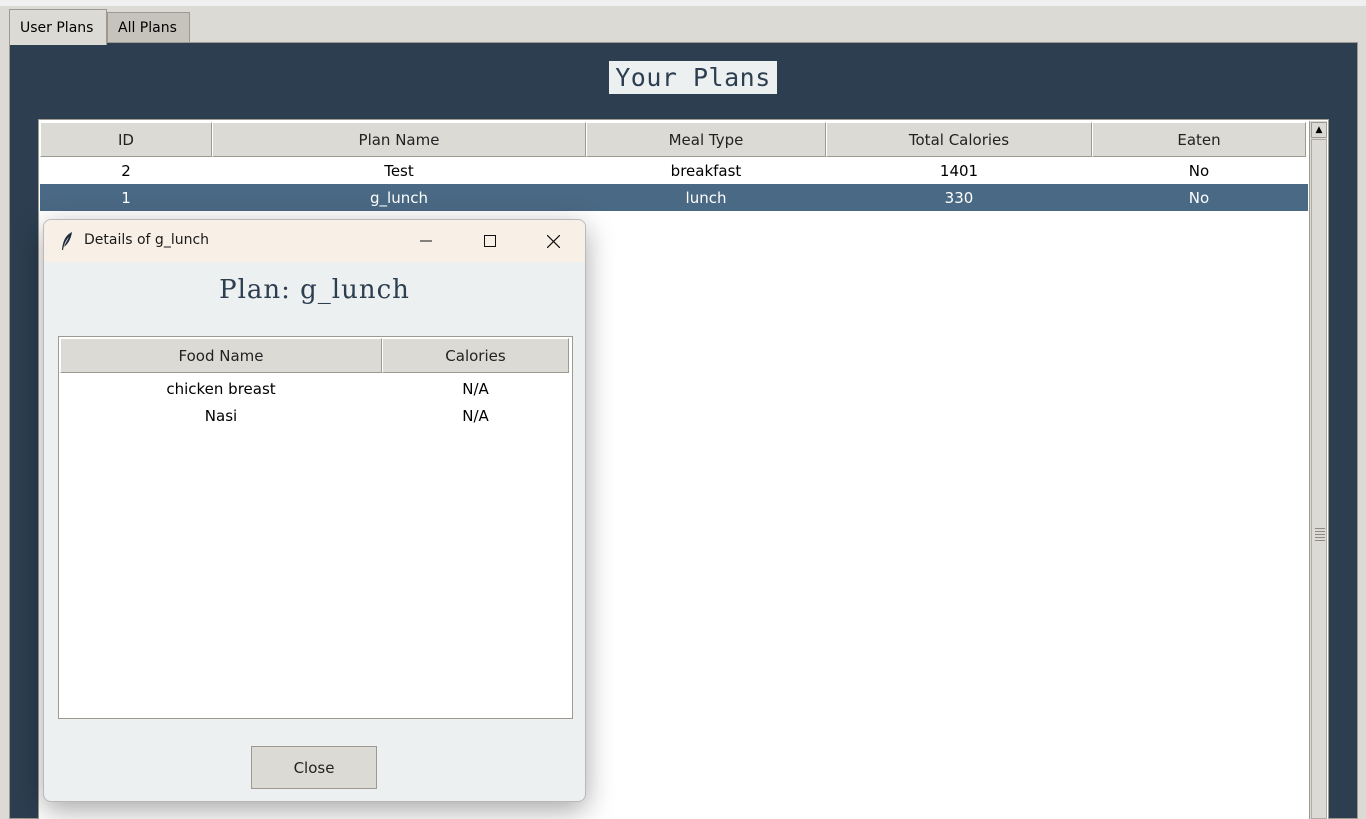 This screenshot has height=819, width=1366. I want to click on tab-all-plans: All Plans, so click(148, 27).